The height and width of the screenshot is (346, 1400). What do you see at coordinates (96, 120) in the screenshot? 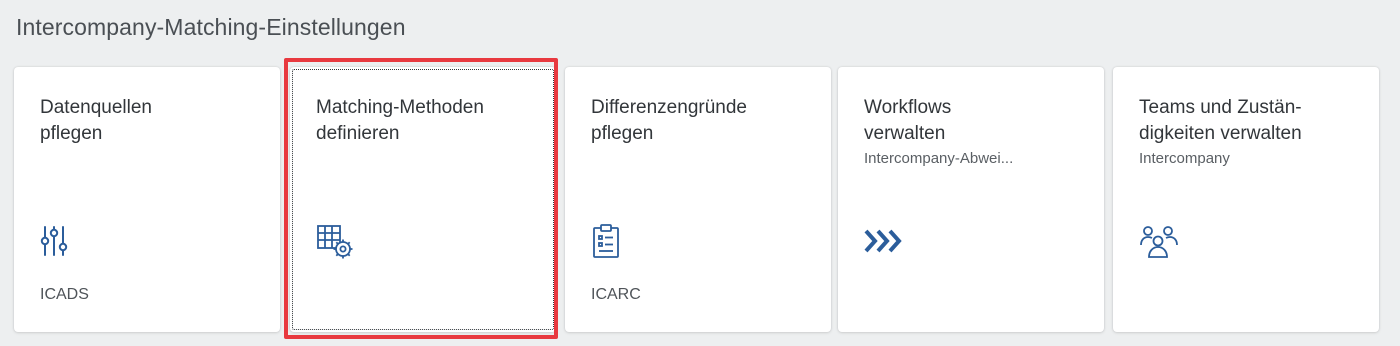
I see `tile-title: Datenquellen pflegen` at bounding box center [96, 120].